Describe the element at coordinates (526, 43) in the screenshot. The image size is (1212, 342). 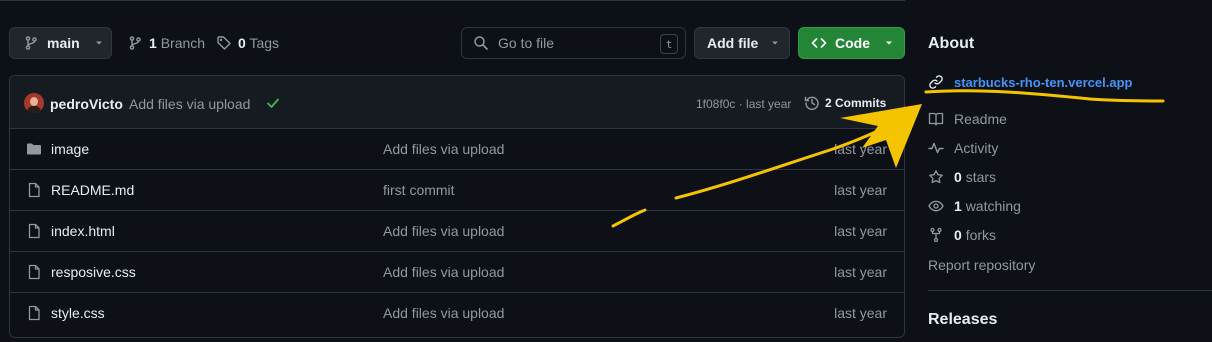
I see `search-placeholder: Go to file` at that location.